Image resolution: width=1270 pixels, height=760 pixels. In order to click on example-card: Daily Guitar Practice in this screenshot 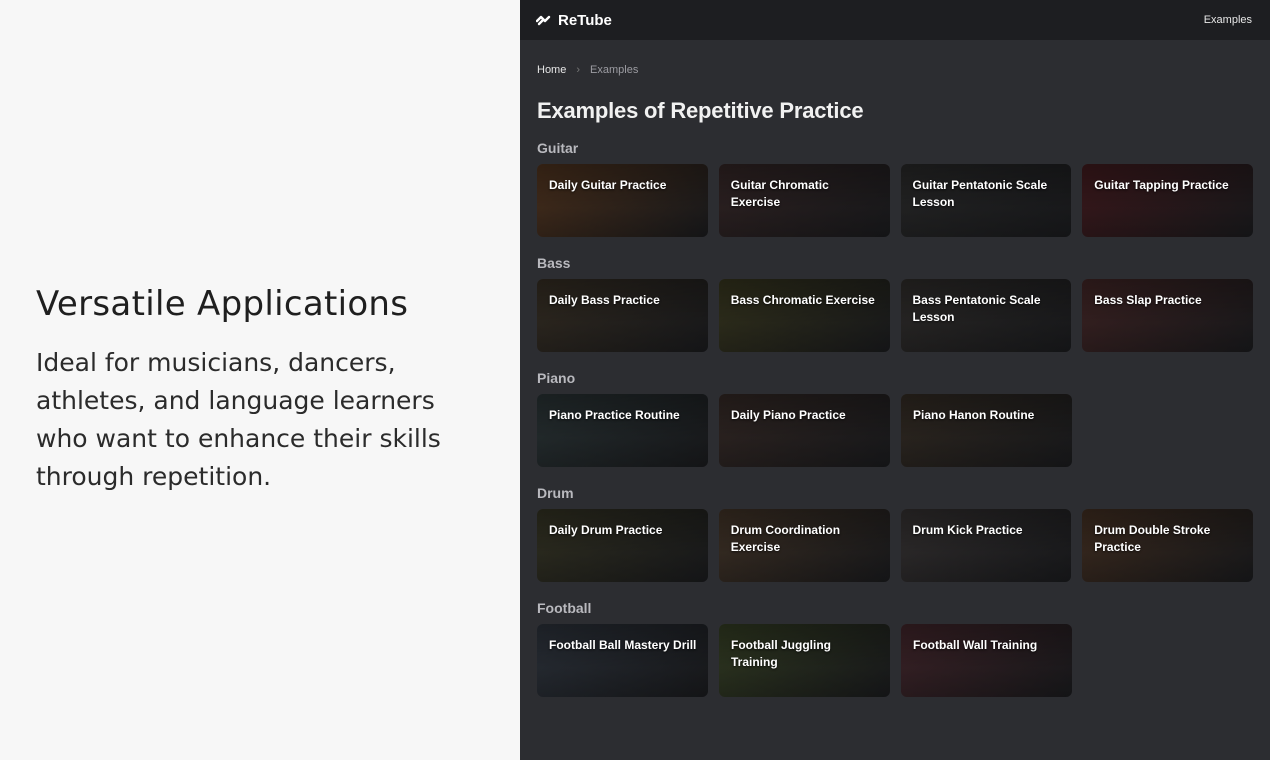, I will do `click(622, 200)`.